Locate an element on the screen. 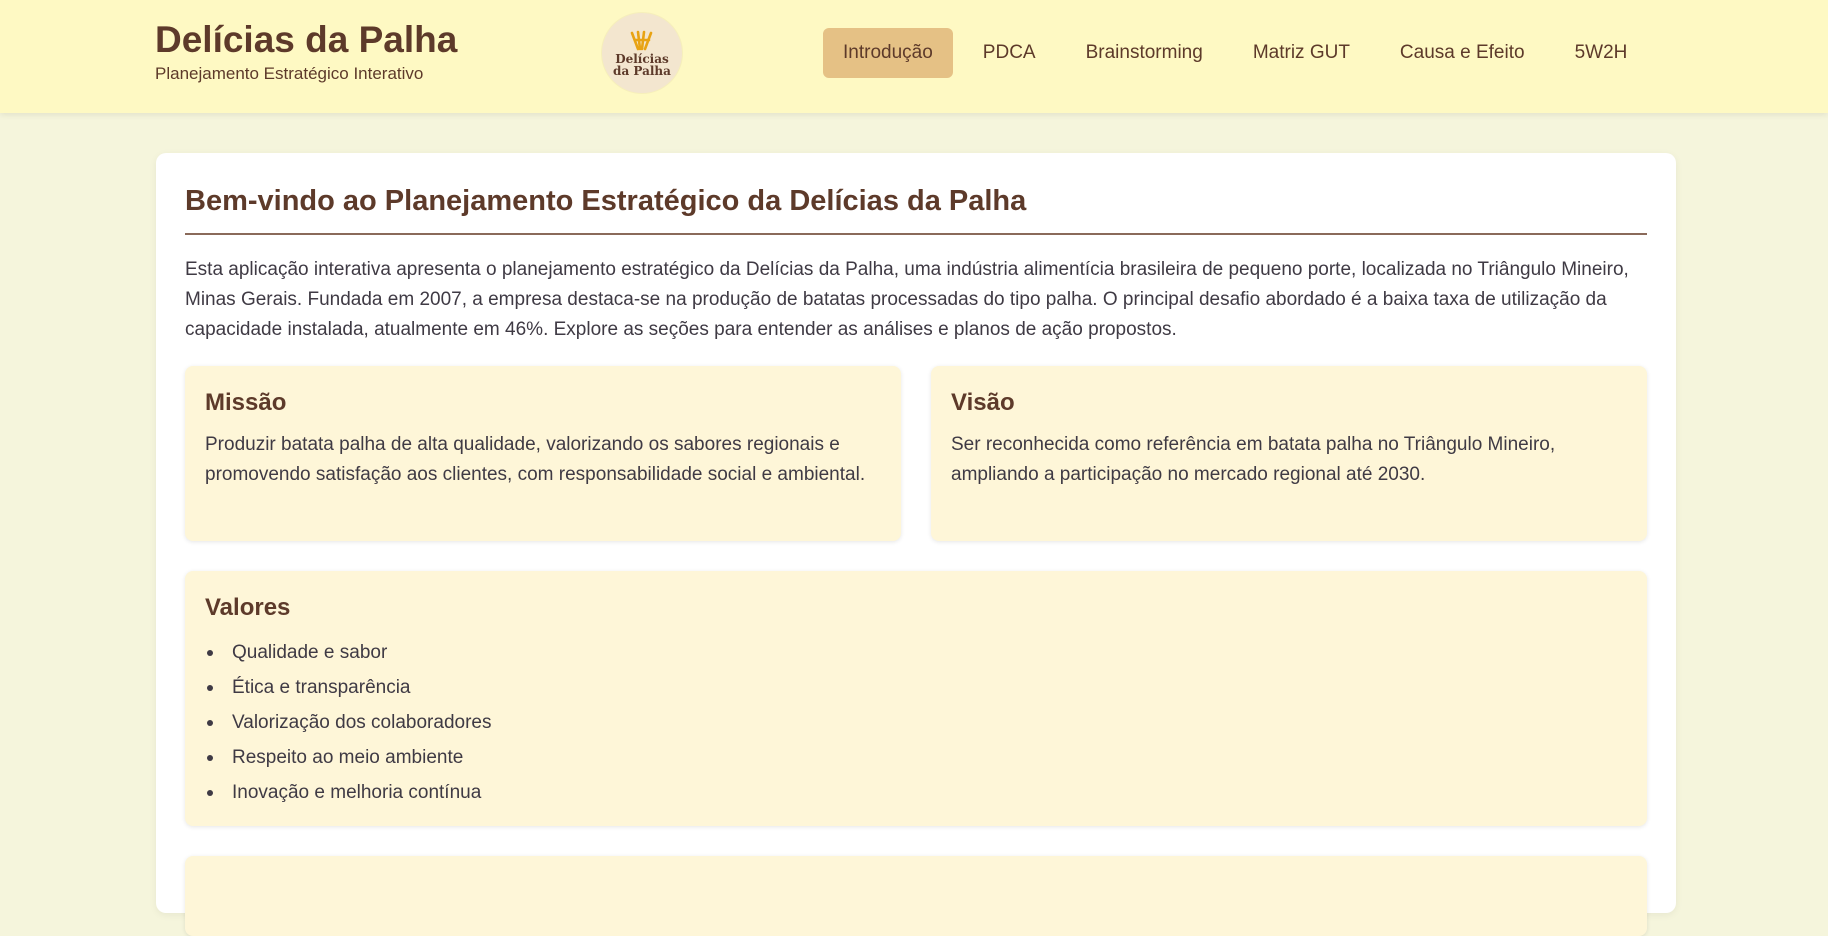  nav-item-causa-efeito: Causa e Efeito is located at coordinates (1462, 53).